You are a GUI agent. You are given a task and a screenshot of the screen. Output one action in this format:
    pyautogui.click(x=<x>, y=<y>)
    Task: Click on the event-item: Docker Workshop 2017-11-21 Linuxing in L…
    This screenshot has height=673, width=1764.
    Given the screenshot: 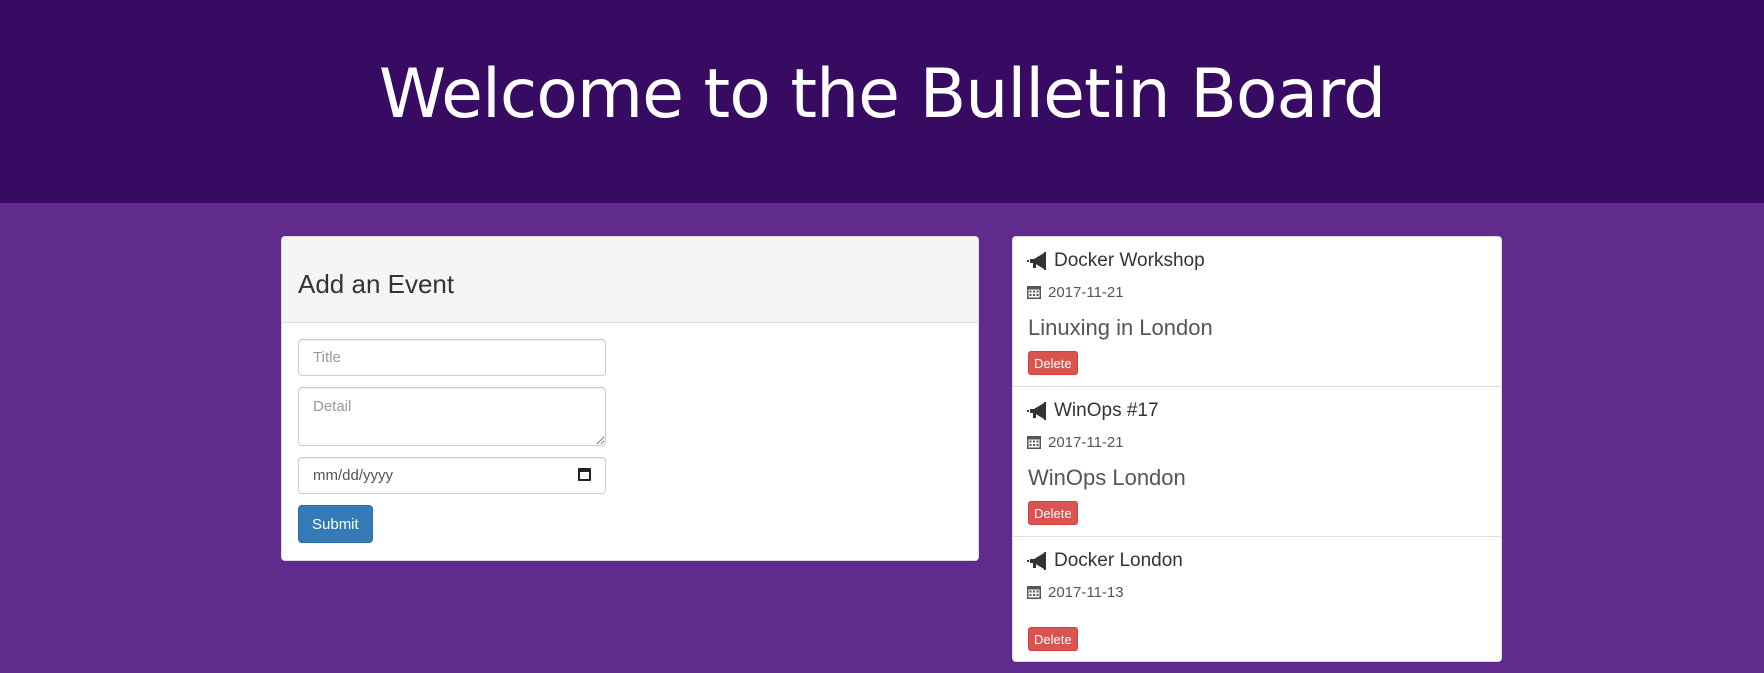 What is the action you would take?
    pyautogui.click(x=1257, y=312)
    